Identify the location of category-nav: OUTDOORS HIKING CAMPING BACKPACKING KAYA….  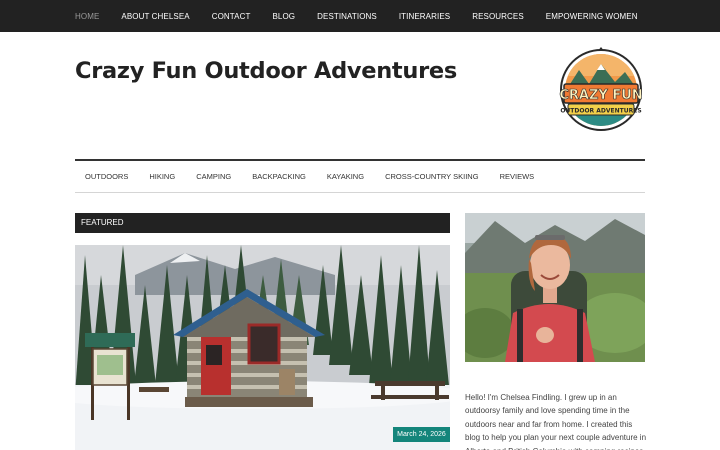
(360, 176).